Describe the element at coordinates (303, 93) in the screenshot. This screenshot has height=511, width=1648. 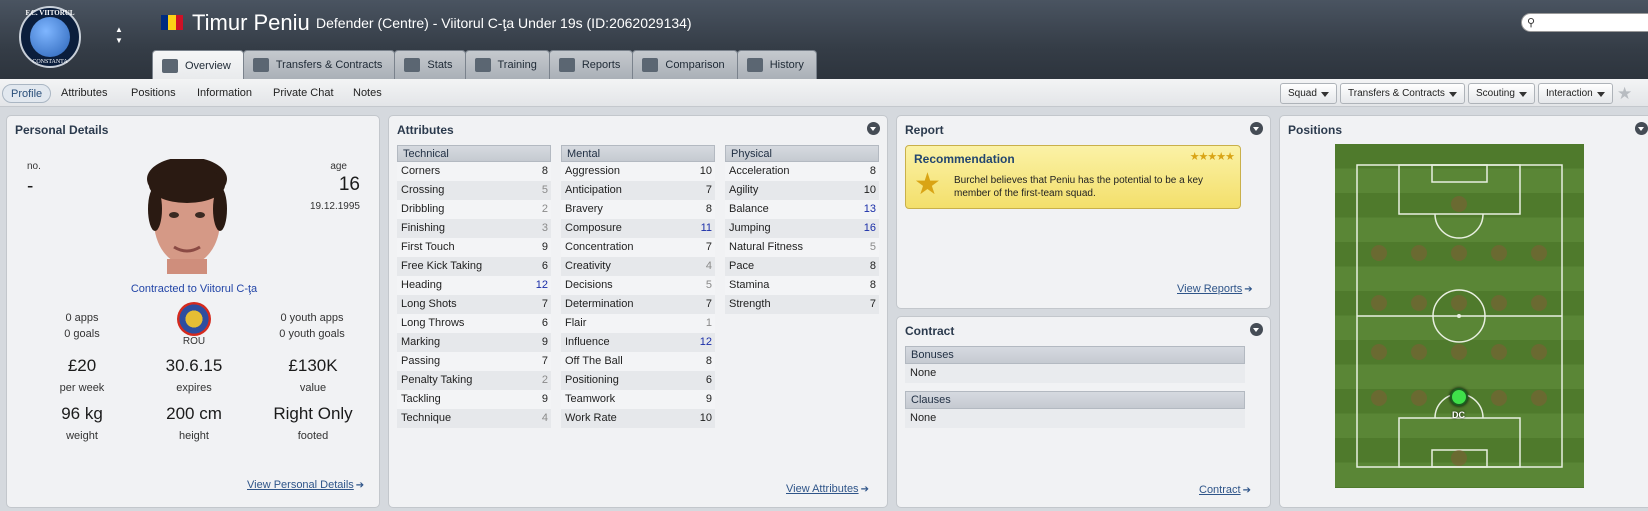
I see `subnav-private-chat: Private Chat` at that location.